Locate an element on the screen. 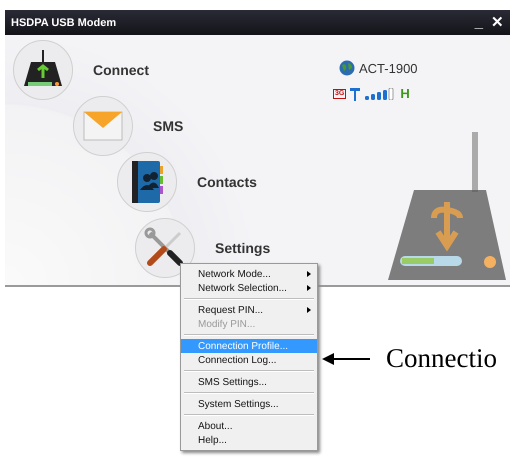 This screenshot has height=466, width=510. window-title: HSDPA USB Modem is located at coordinates (63, 22).